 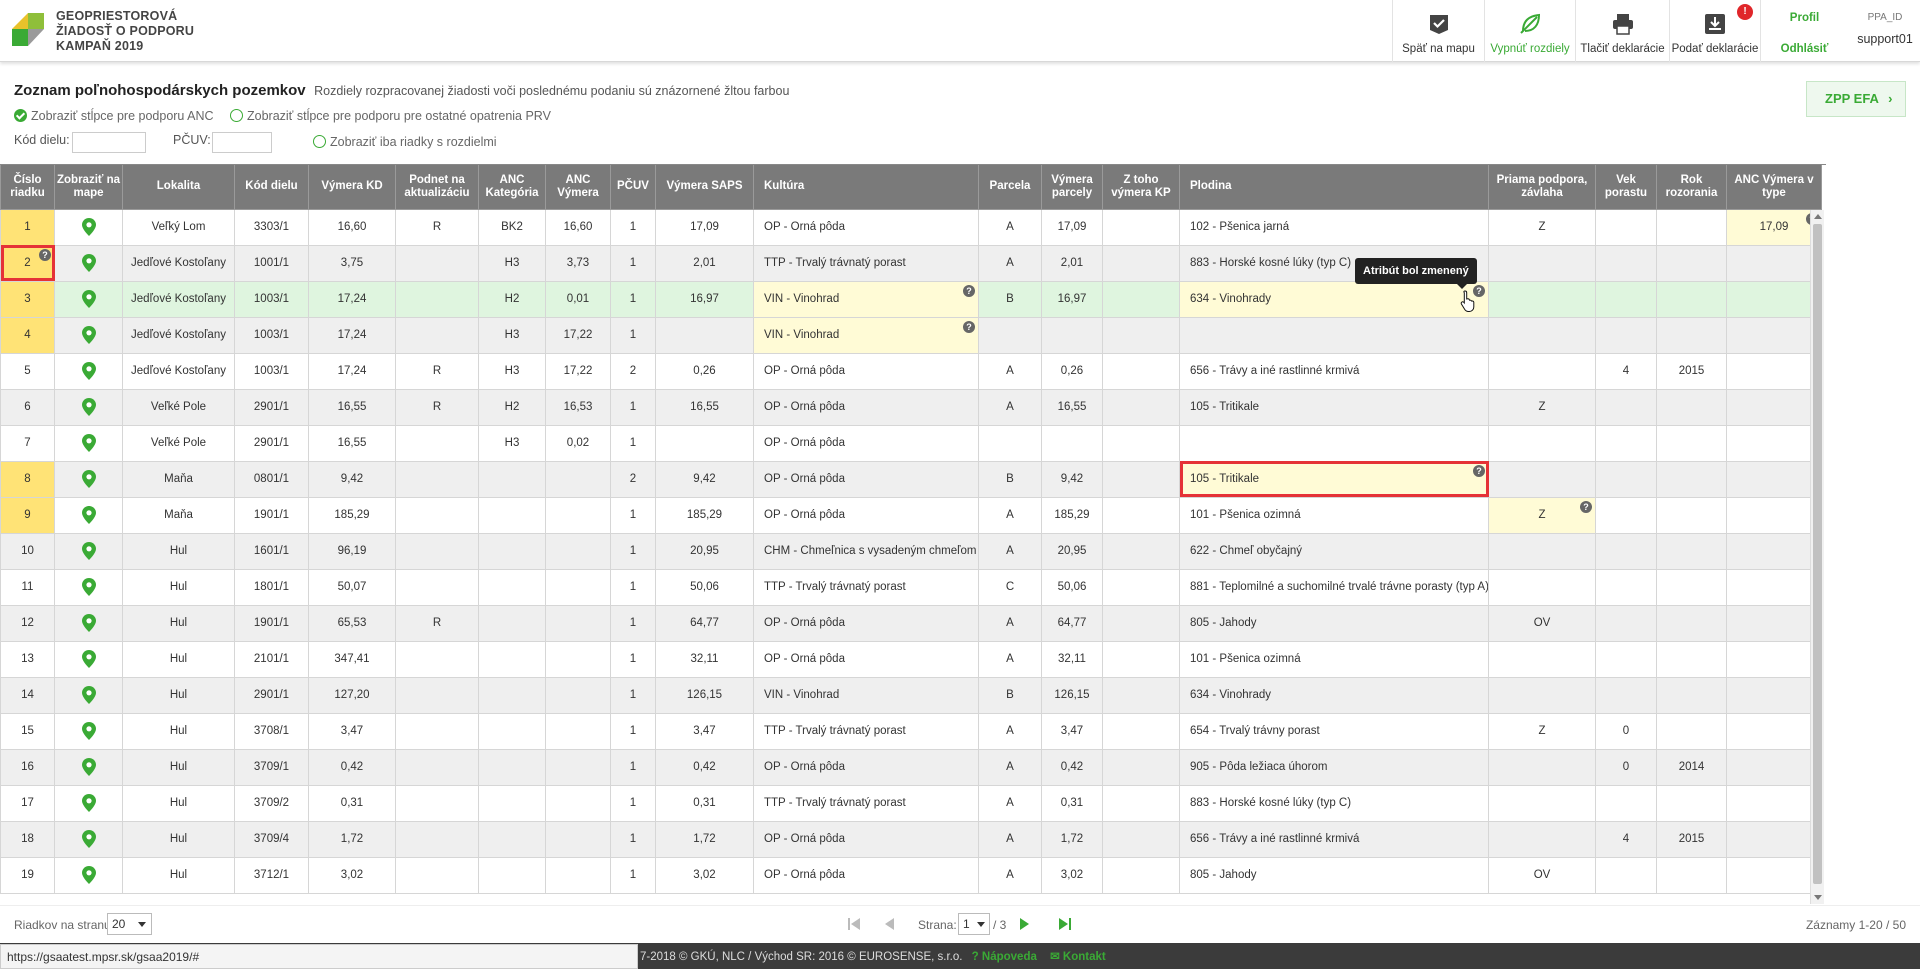 What do you see at coordinates (1804, 18) in the screenshot?
I see `profile-link: Profil` at bounding box center [1804, 18].